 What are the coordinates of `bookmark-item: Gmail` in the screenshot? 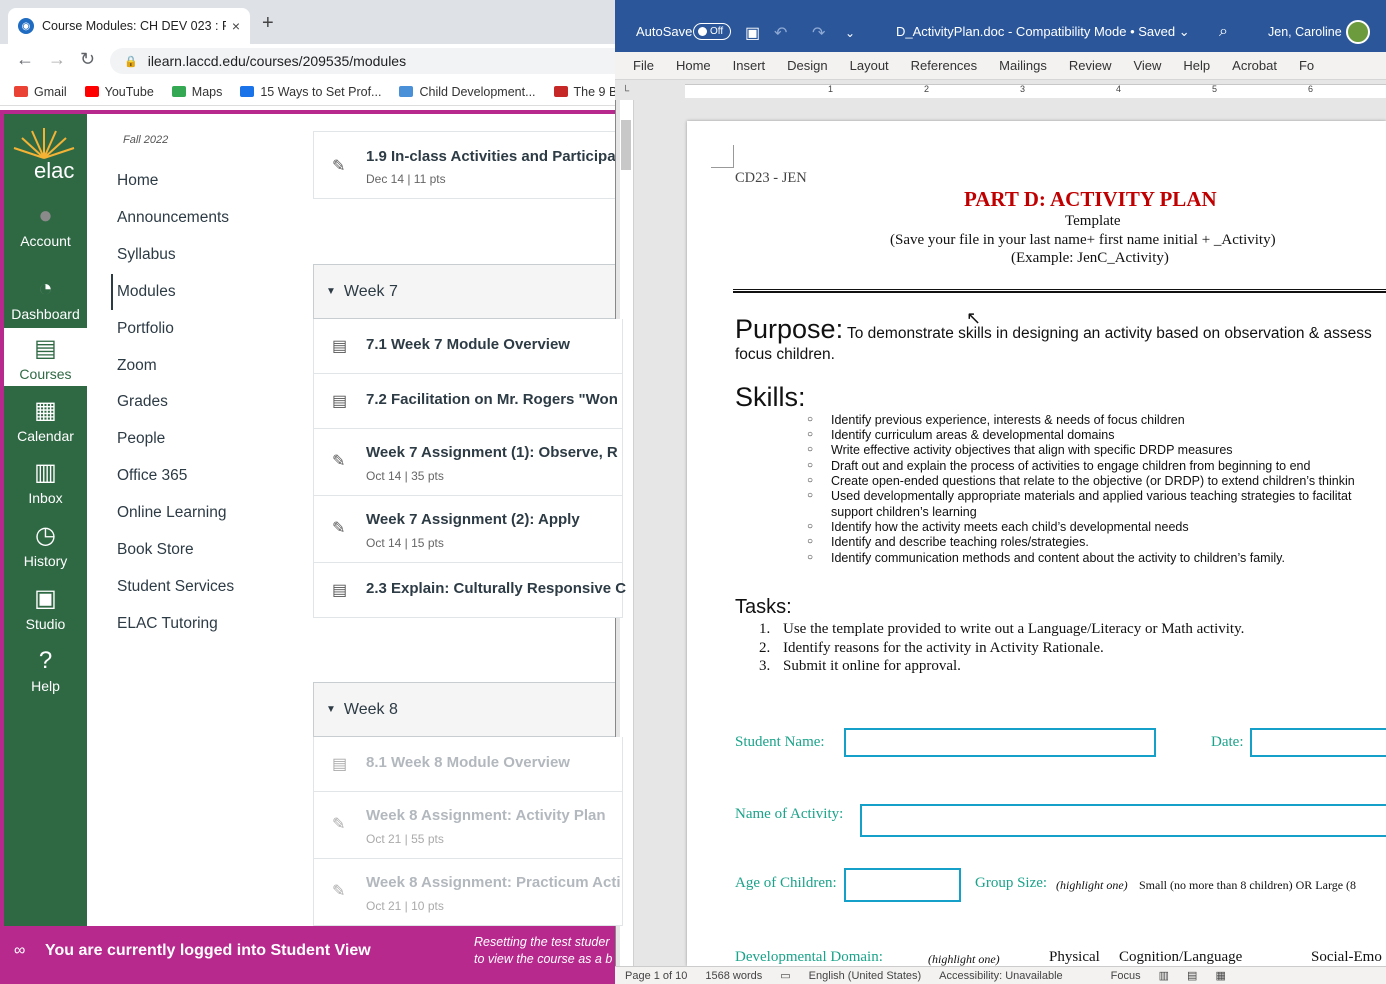 It's located at (40, 92).